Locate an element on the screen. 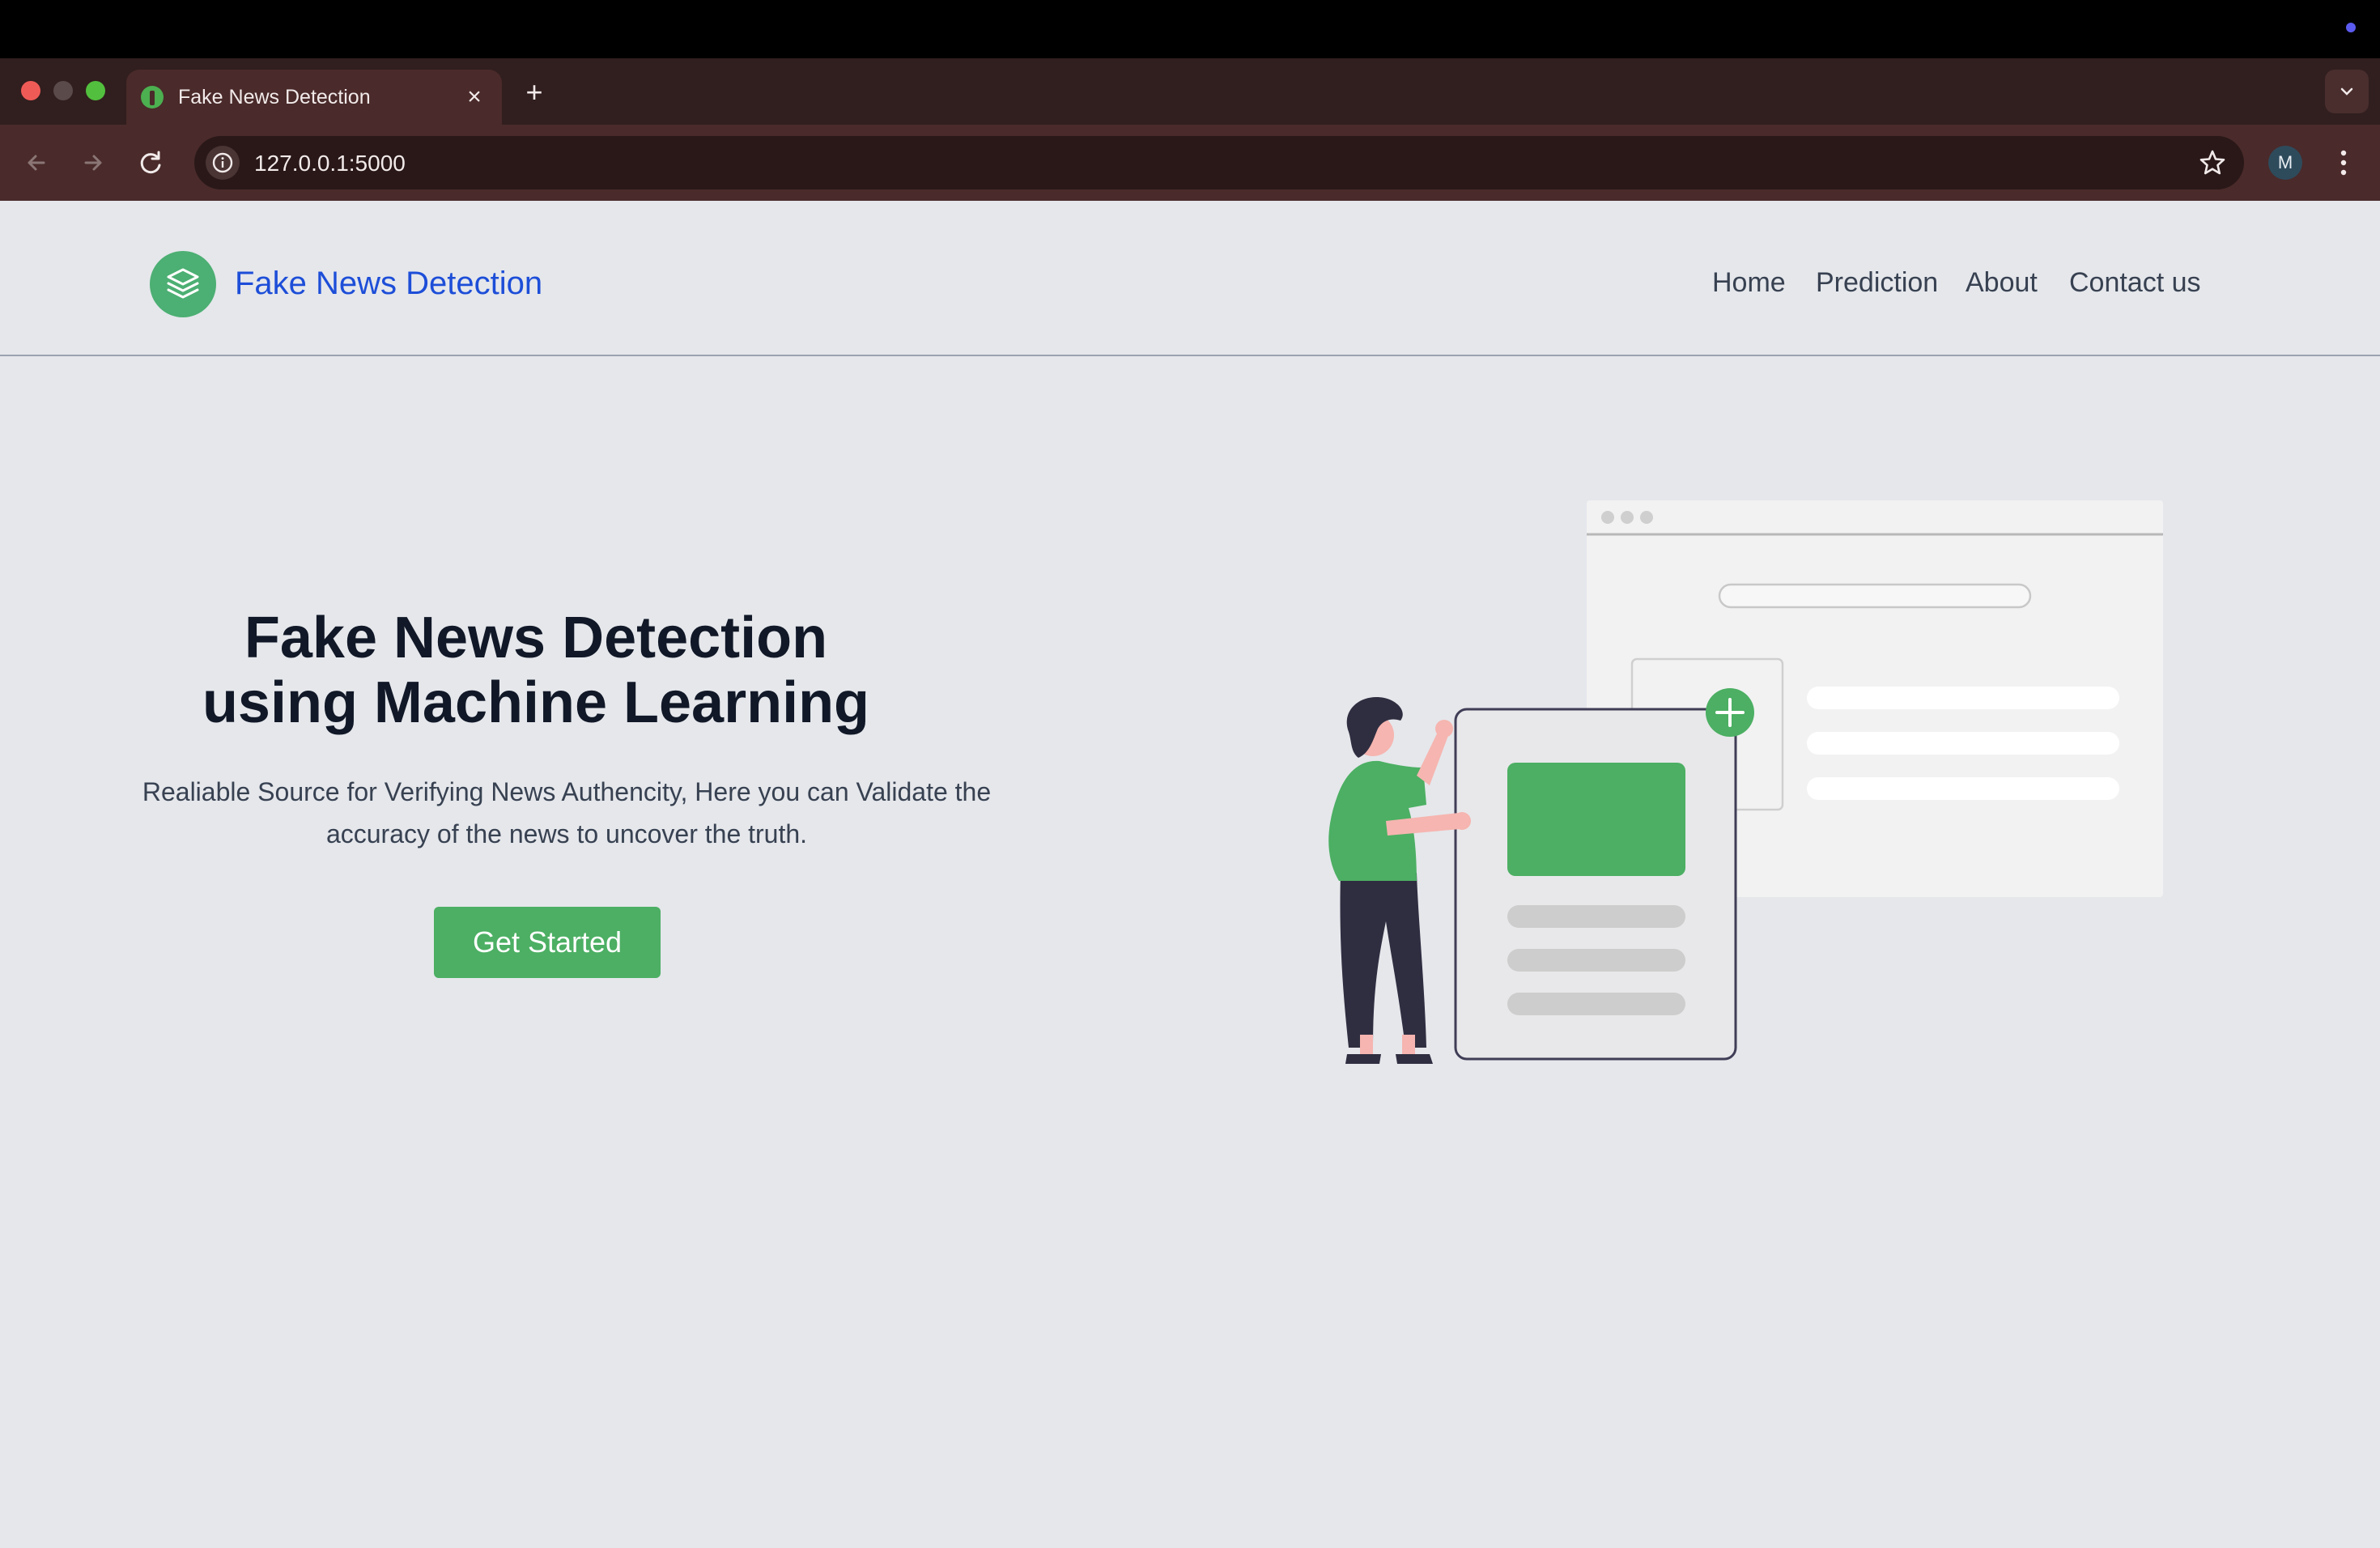  nav-about: About is located at coordinates (2002, 283).